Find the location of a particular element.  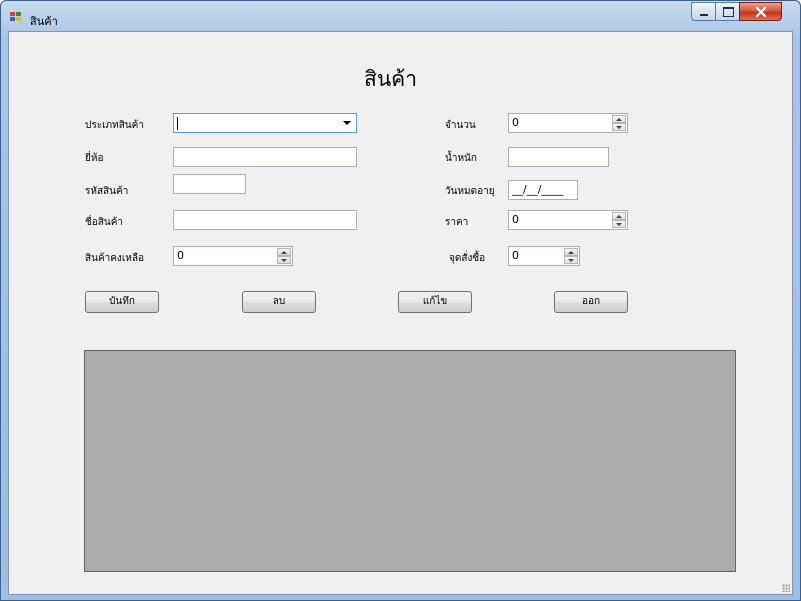

stock-stepper: 0 is located at coordinates (233, 256).